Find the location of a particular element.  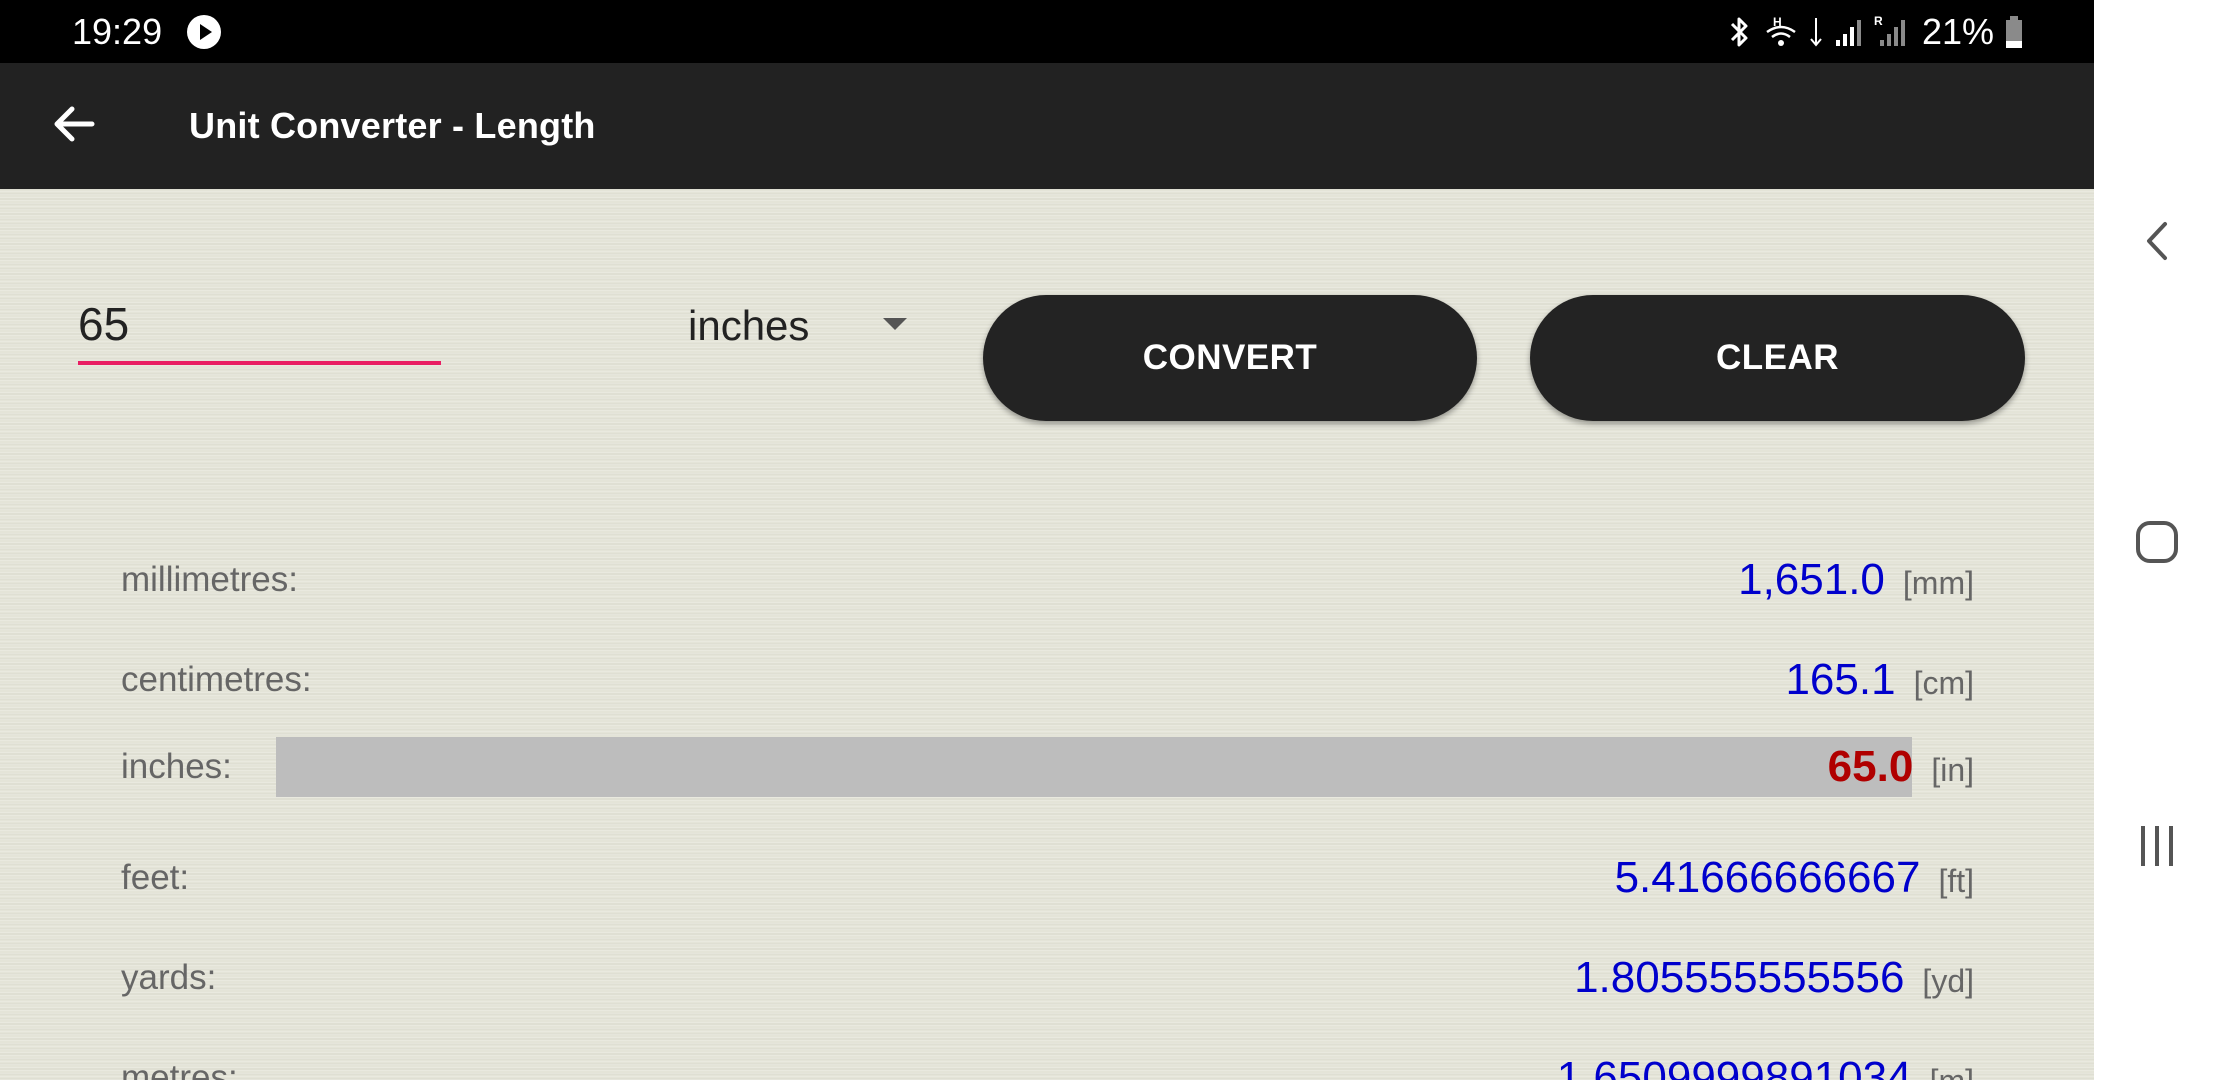

status-icons: H R 21% is located at coordinates (1874, 32).